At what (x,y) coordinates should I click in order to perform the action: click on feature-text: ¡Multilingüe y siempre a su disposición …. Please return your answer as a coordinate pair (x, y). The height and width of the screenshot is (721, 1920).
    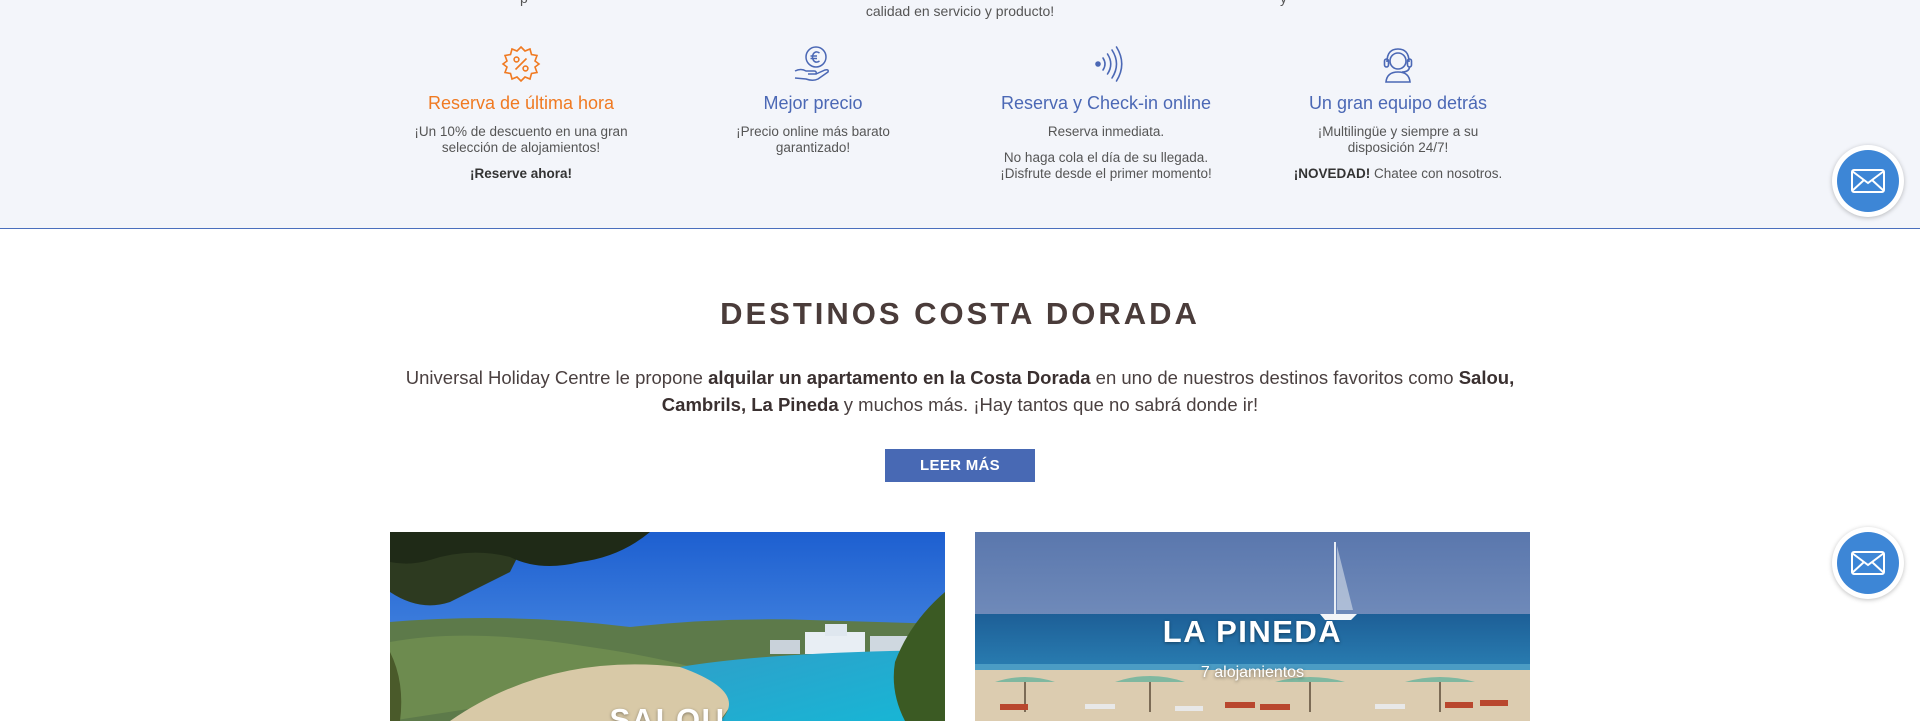
    Looking at the image, I should click on (1398, 139).